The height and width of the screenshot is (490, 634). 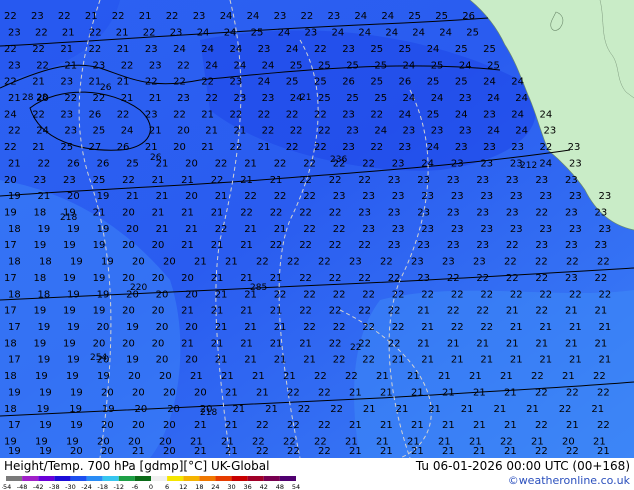 I want to click on scale-tick-label: -54, so click(x=6, y=486).